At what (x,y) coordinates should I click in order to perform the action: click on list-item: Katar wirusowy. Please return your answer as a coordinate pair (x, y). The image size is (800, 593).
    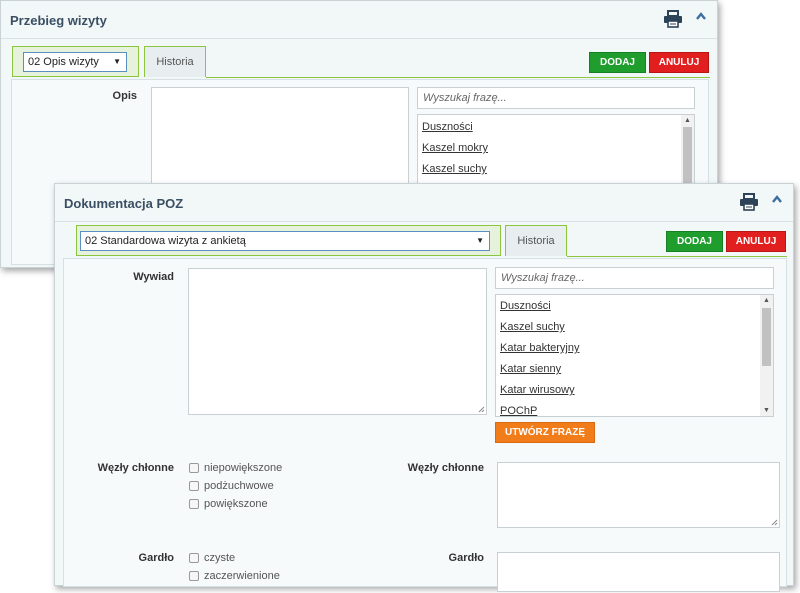
    Looking at the image, I should click on (537, 390).